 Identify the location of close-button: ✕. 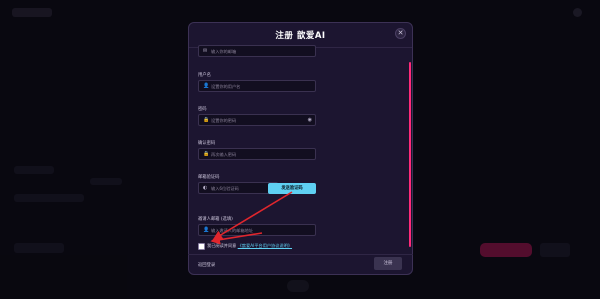
(400, 33).